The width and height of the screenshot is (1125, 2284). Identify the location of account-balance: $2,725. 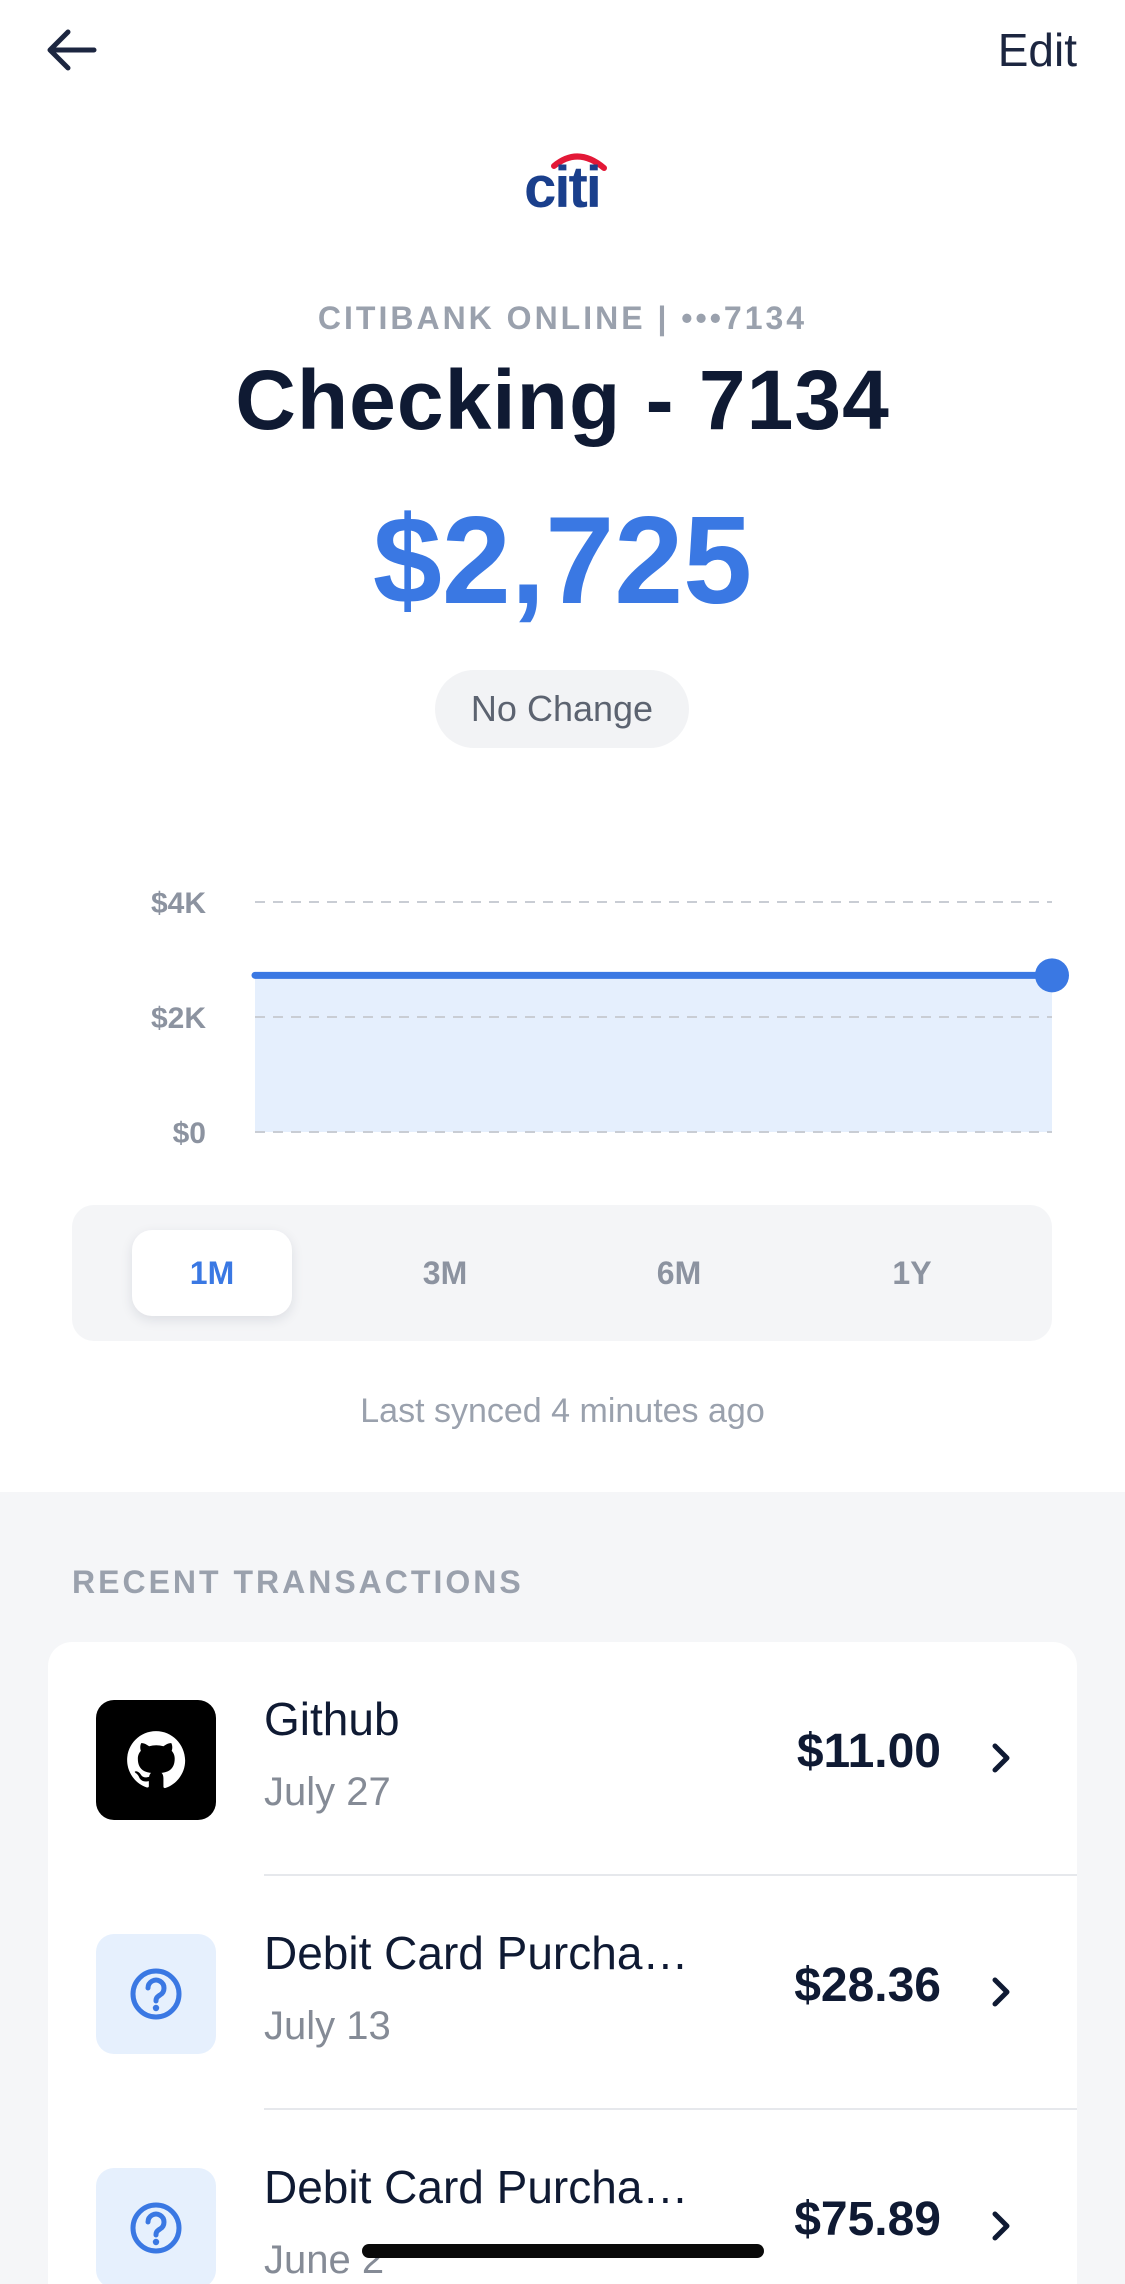
(562, 561).